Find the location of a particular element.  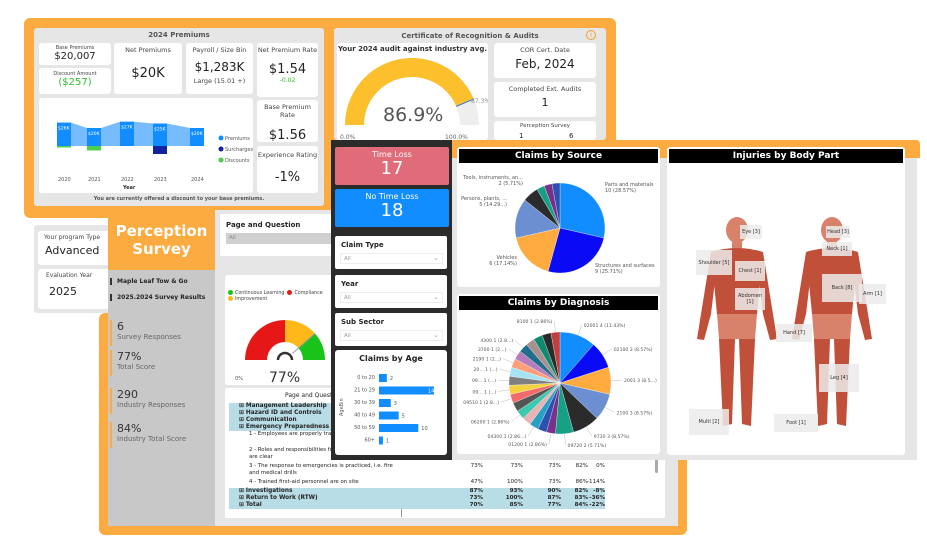

payroll-value: $1,283K is located at coordinates (219, 67).